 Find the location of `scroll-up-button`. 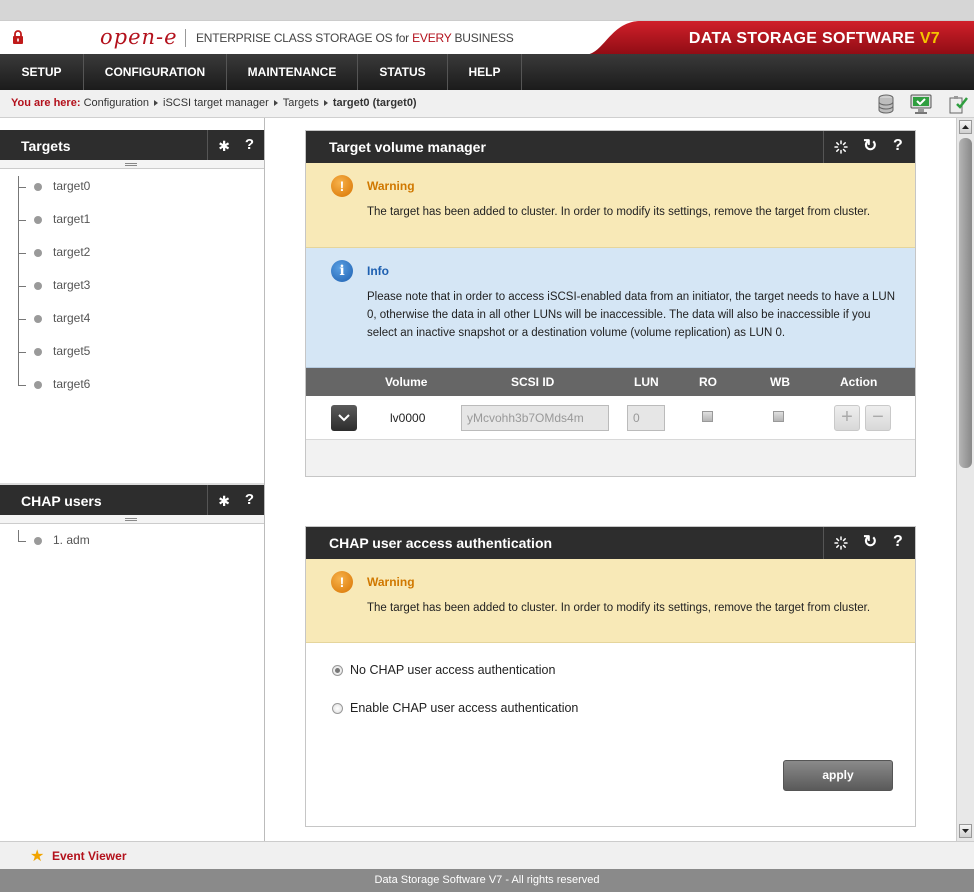

scroll-up-button is located at coordinates (965, 127).